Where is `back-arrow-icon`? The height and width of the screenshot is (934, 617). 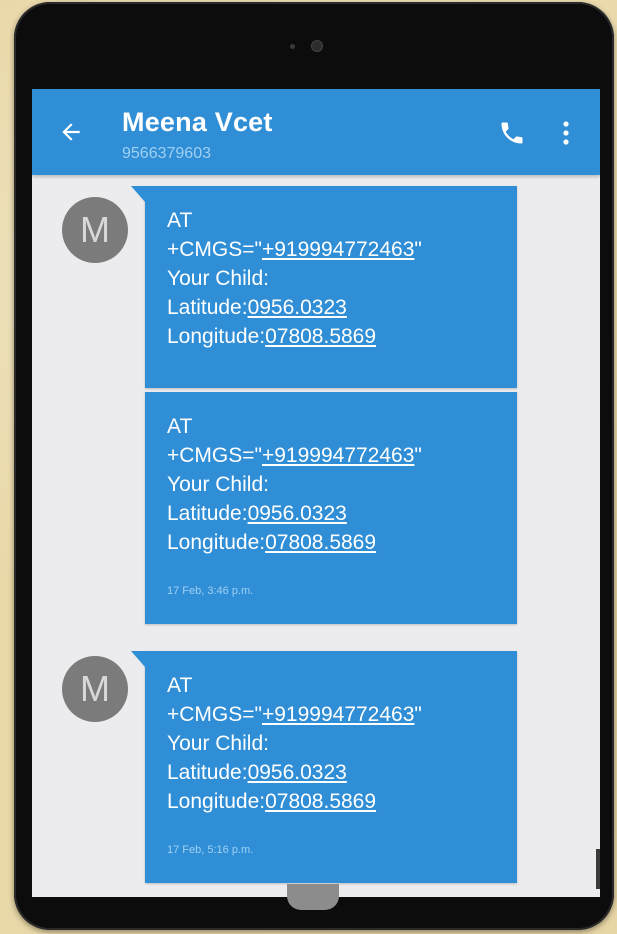 back-arrow-icon is located at coordinates (71, 132).